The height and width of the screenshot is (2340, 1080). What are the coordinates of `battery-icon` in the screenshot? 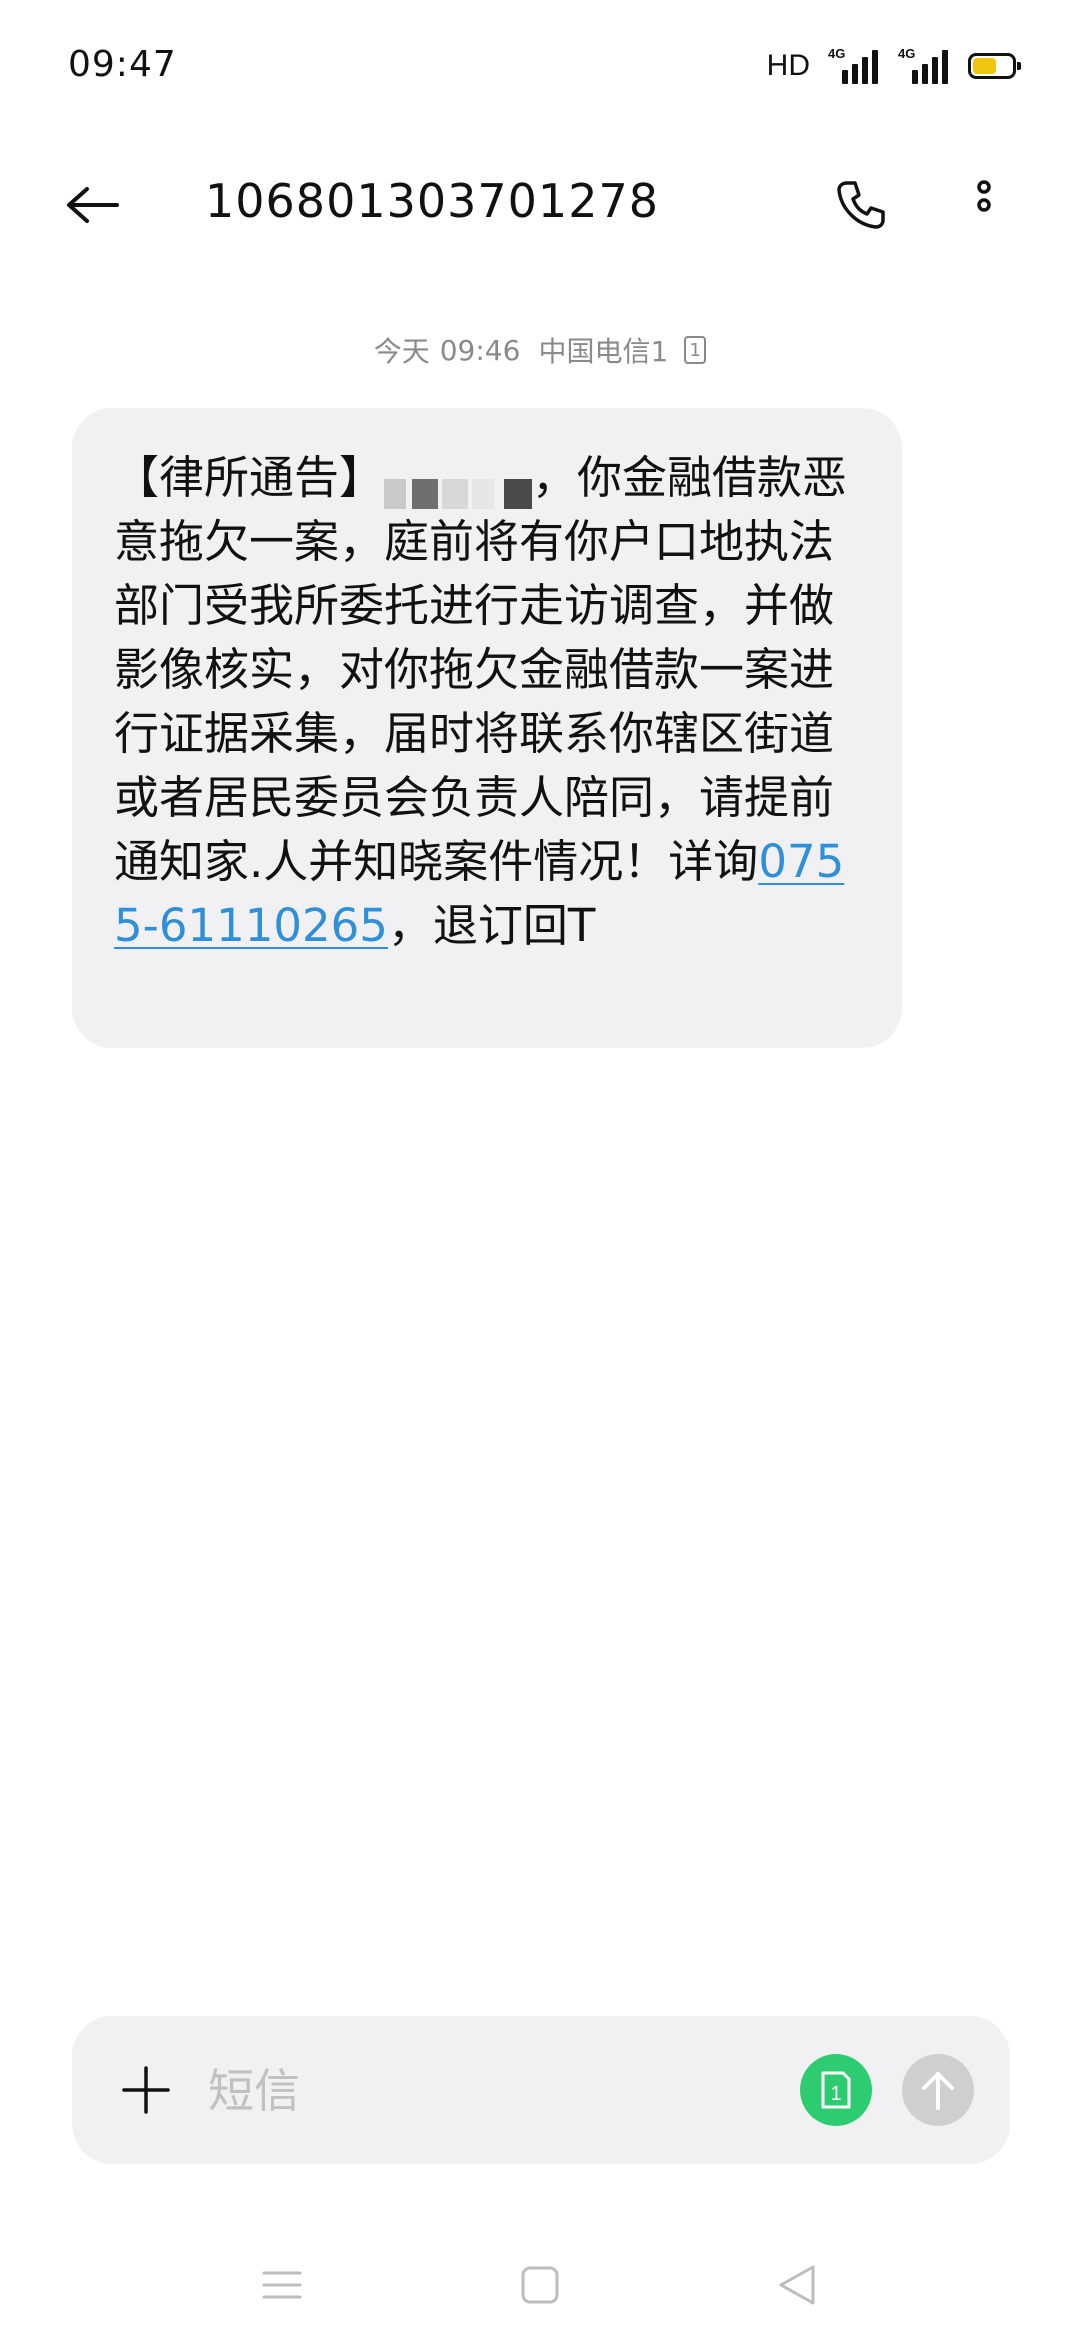 It's located at (994, 66).